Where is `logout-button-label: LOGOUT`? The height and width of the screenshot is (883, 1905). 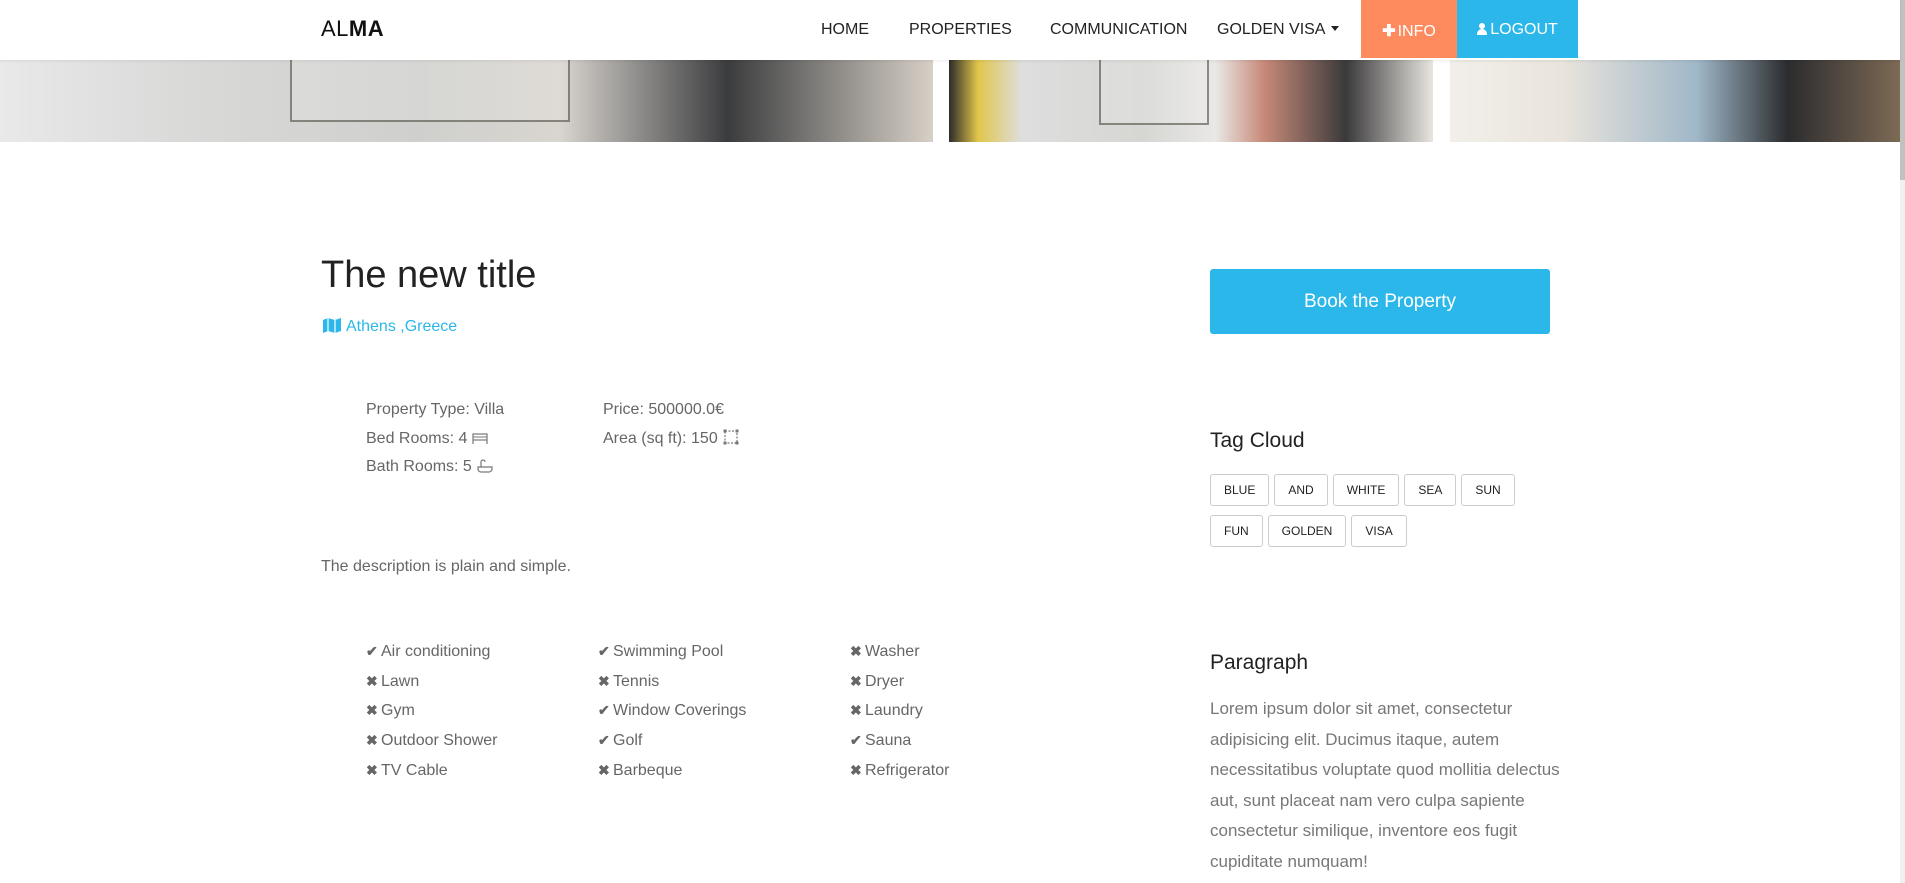 logout-button-label: LOGOUT is located at coordinates (1524, 29).